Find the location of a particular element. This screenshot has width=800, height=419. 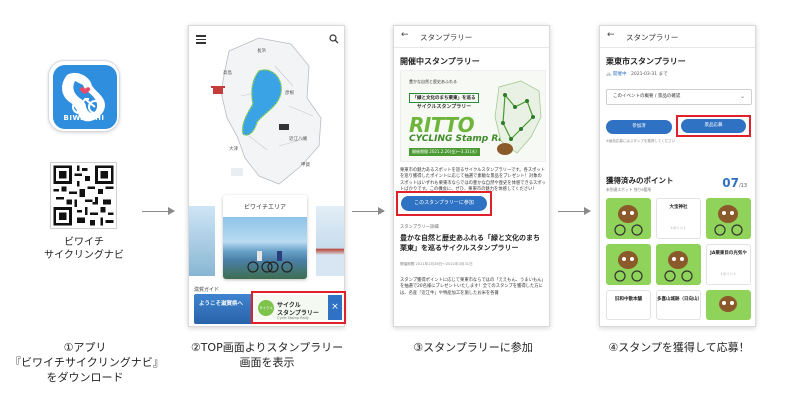

map-label: 高島 is located at coordinates (227, 73).